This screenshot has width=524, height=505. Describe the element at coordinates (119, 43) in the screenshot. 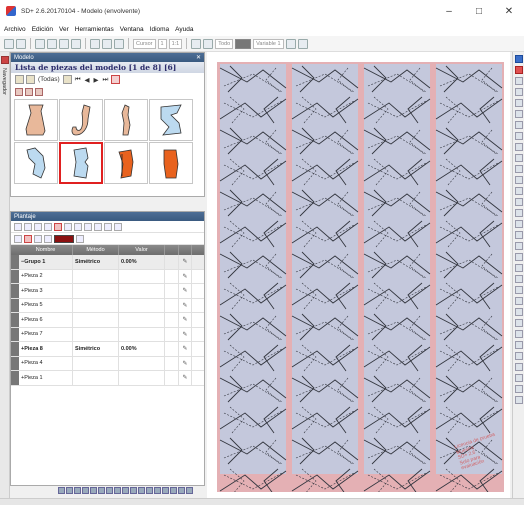

I see `grid-icon` at that location.